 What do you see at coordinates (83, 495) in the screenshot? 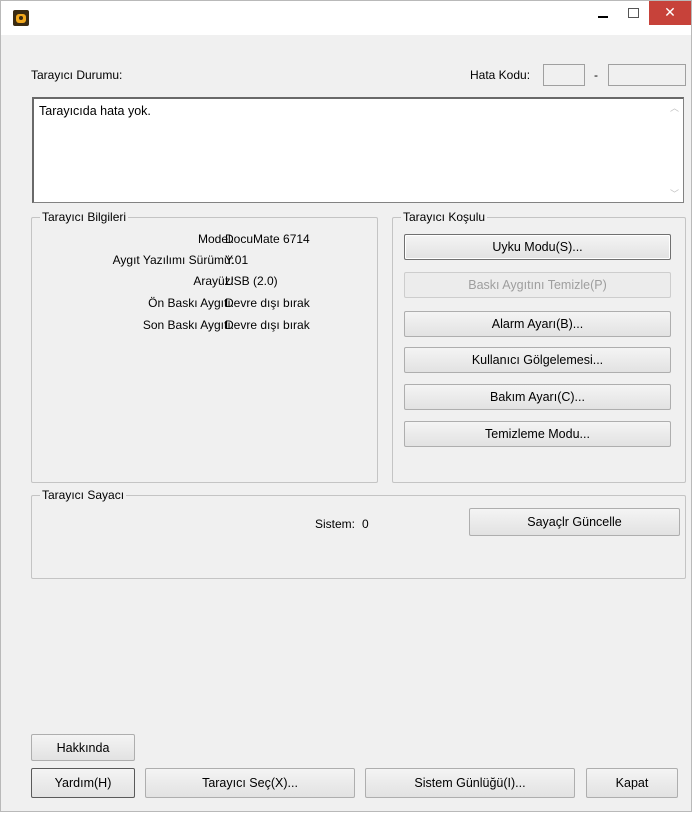
I see `scanner-counter-title: Tarayıcı Sayacı` at bounding box center [83, 495].